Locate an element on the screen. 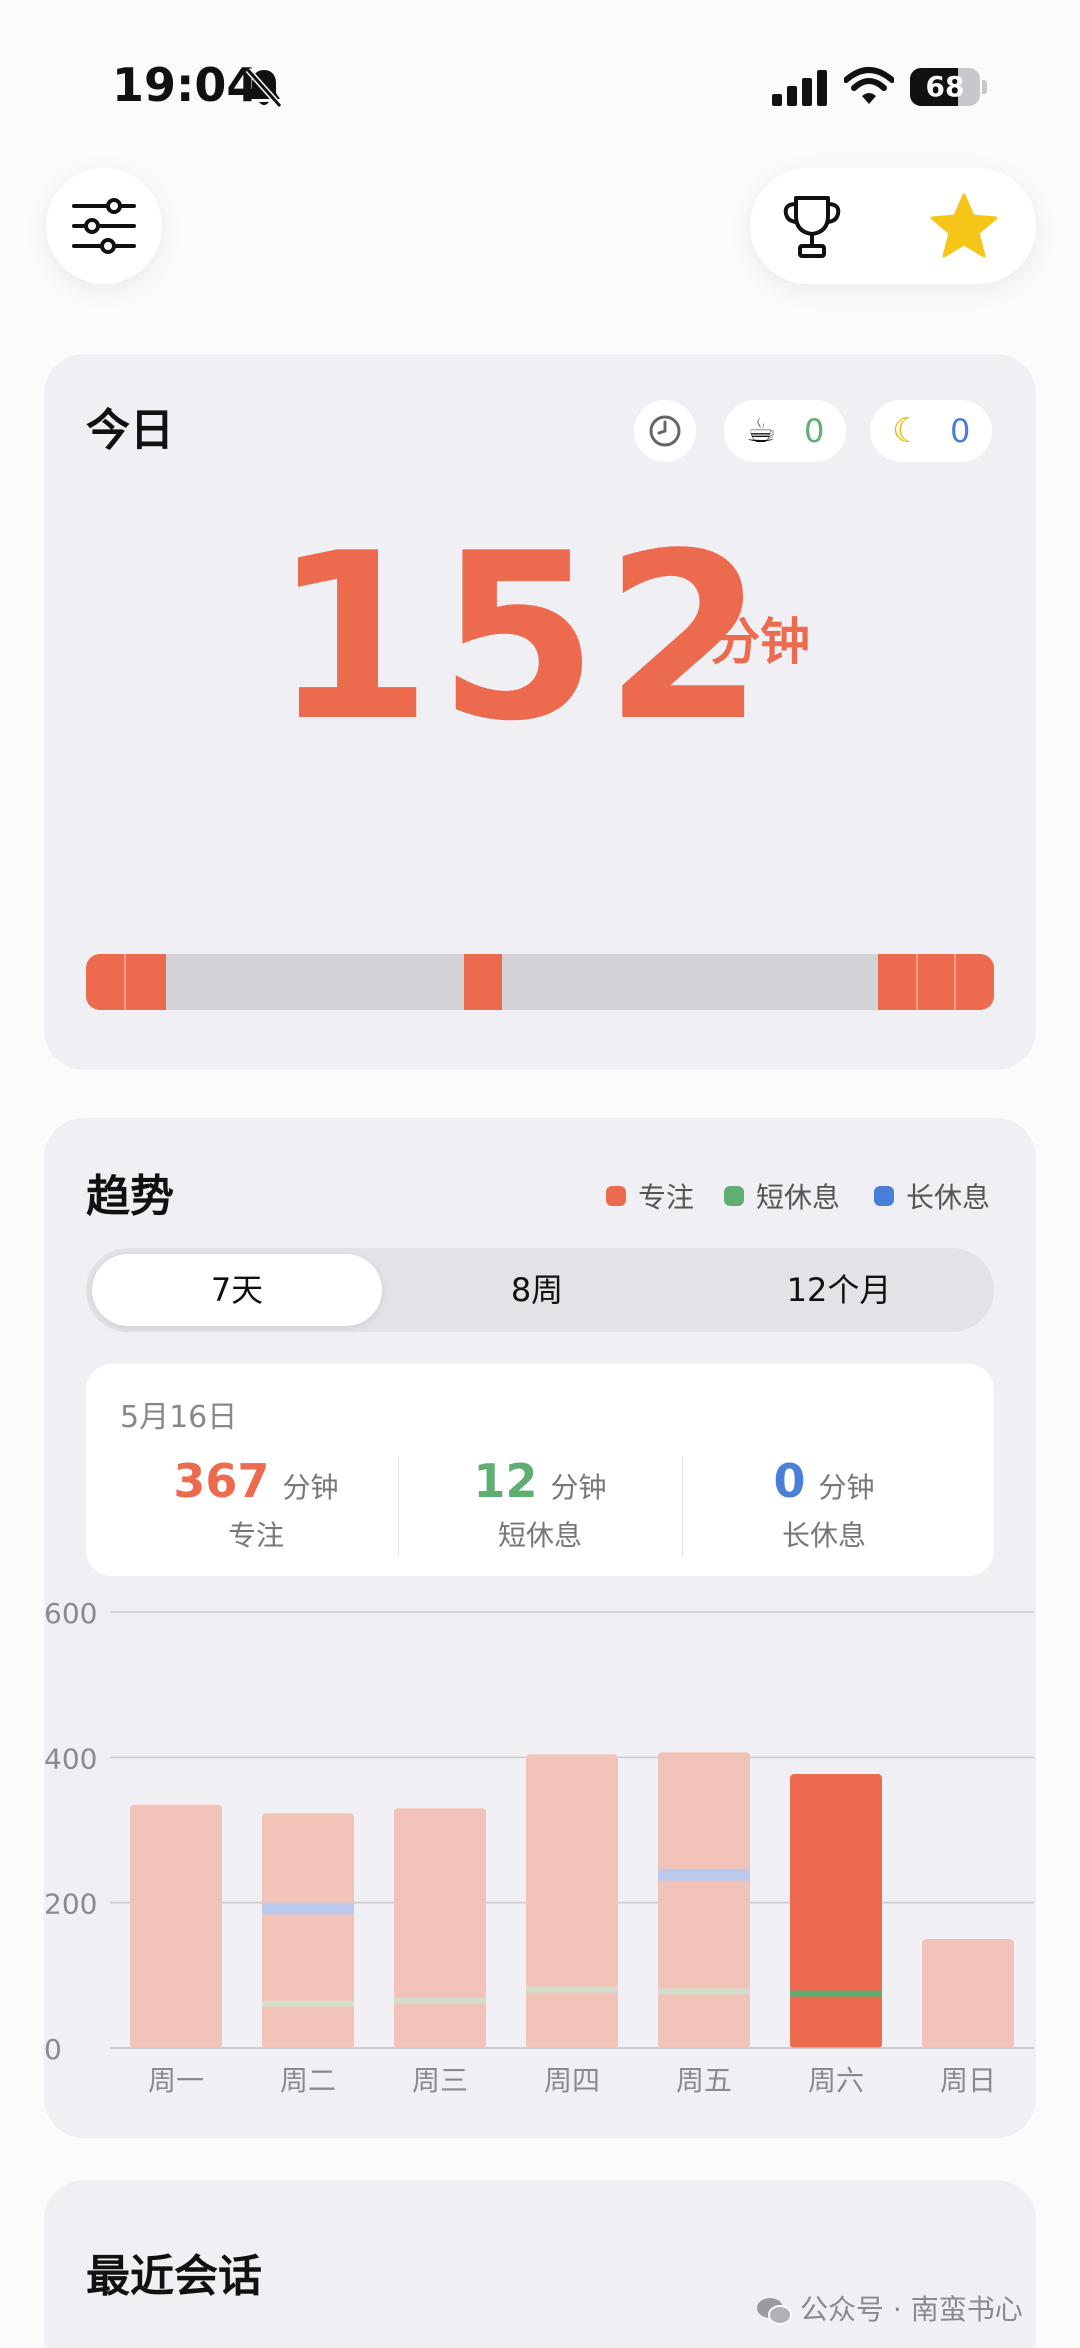  y-tick-label: 0 is located at coordinates (53, 2049).